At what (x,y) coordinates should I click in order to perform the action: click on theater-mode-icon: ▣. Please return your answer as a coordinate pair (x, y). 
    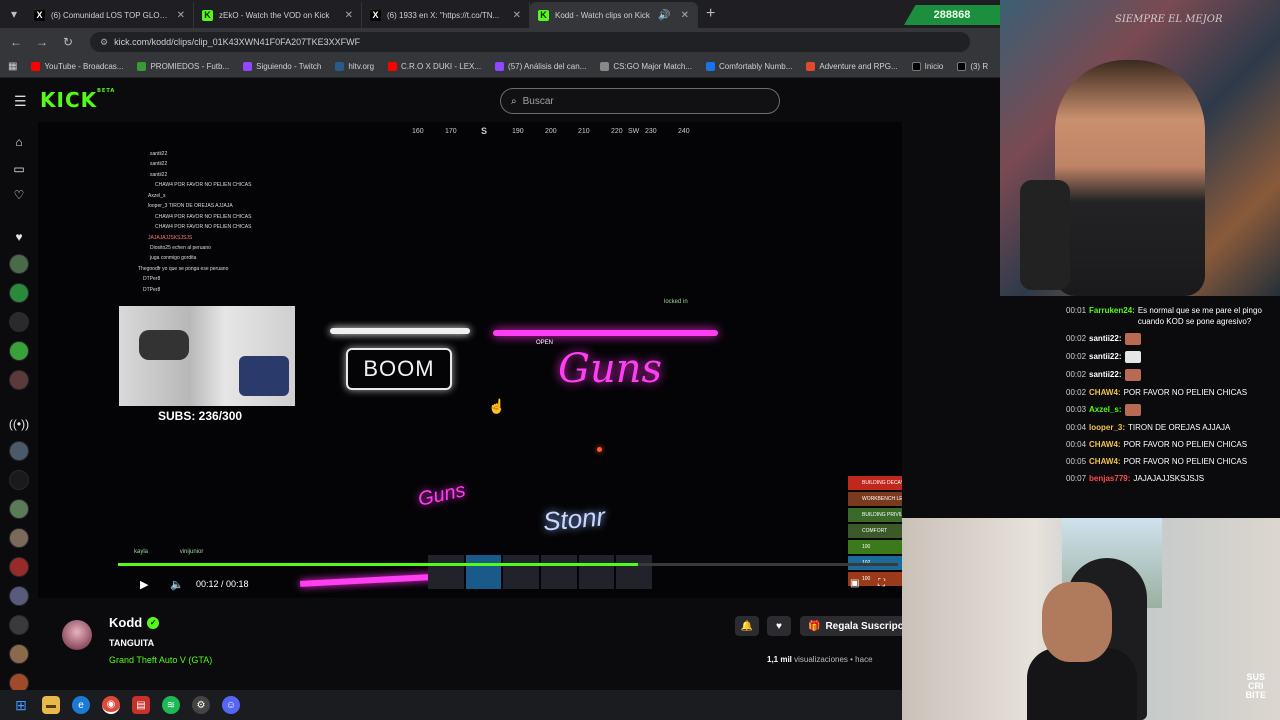
    Looking at the image, I should click on (854, 583).